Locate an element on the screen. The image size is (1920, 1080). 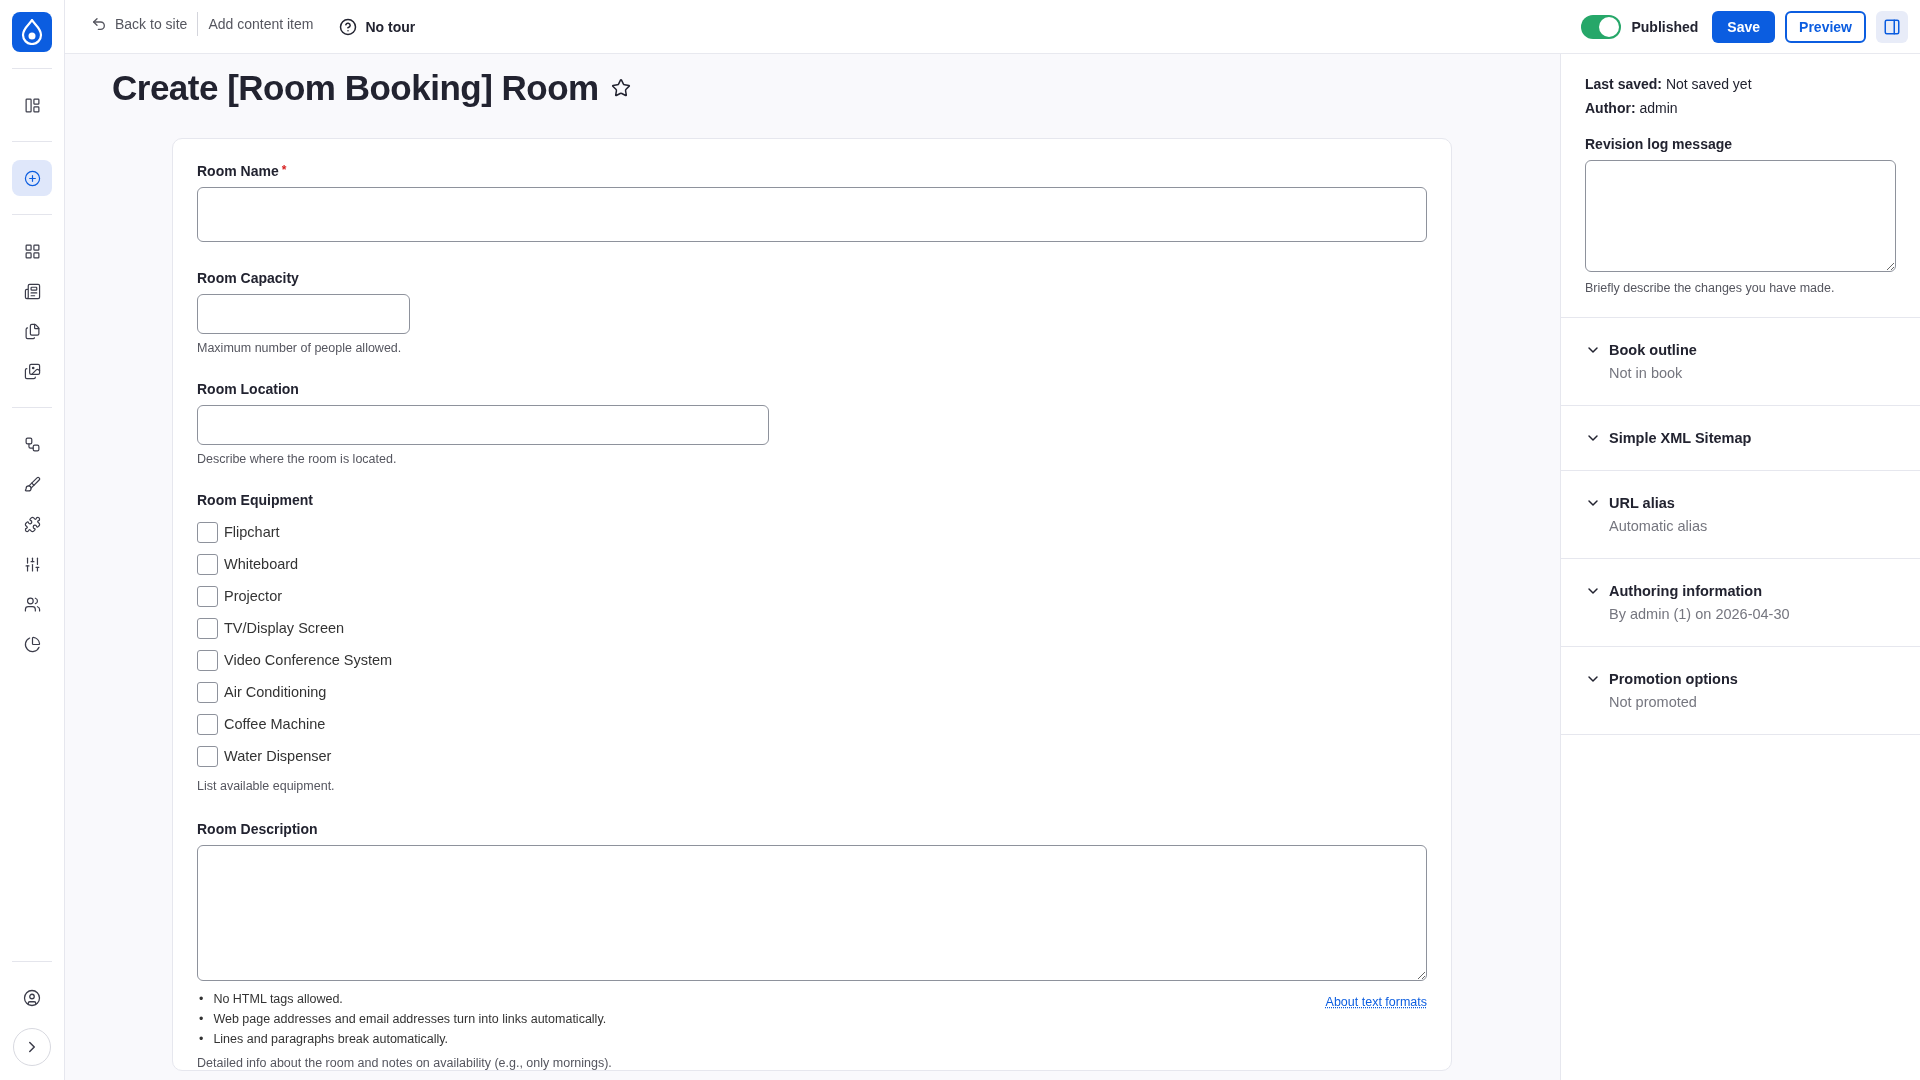
section-header: Authoring information is located at coordinates (1674, 591).